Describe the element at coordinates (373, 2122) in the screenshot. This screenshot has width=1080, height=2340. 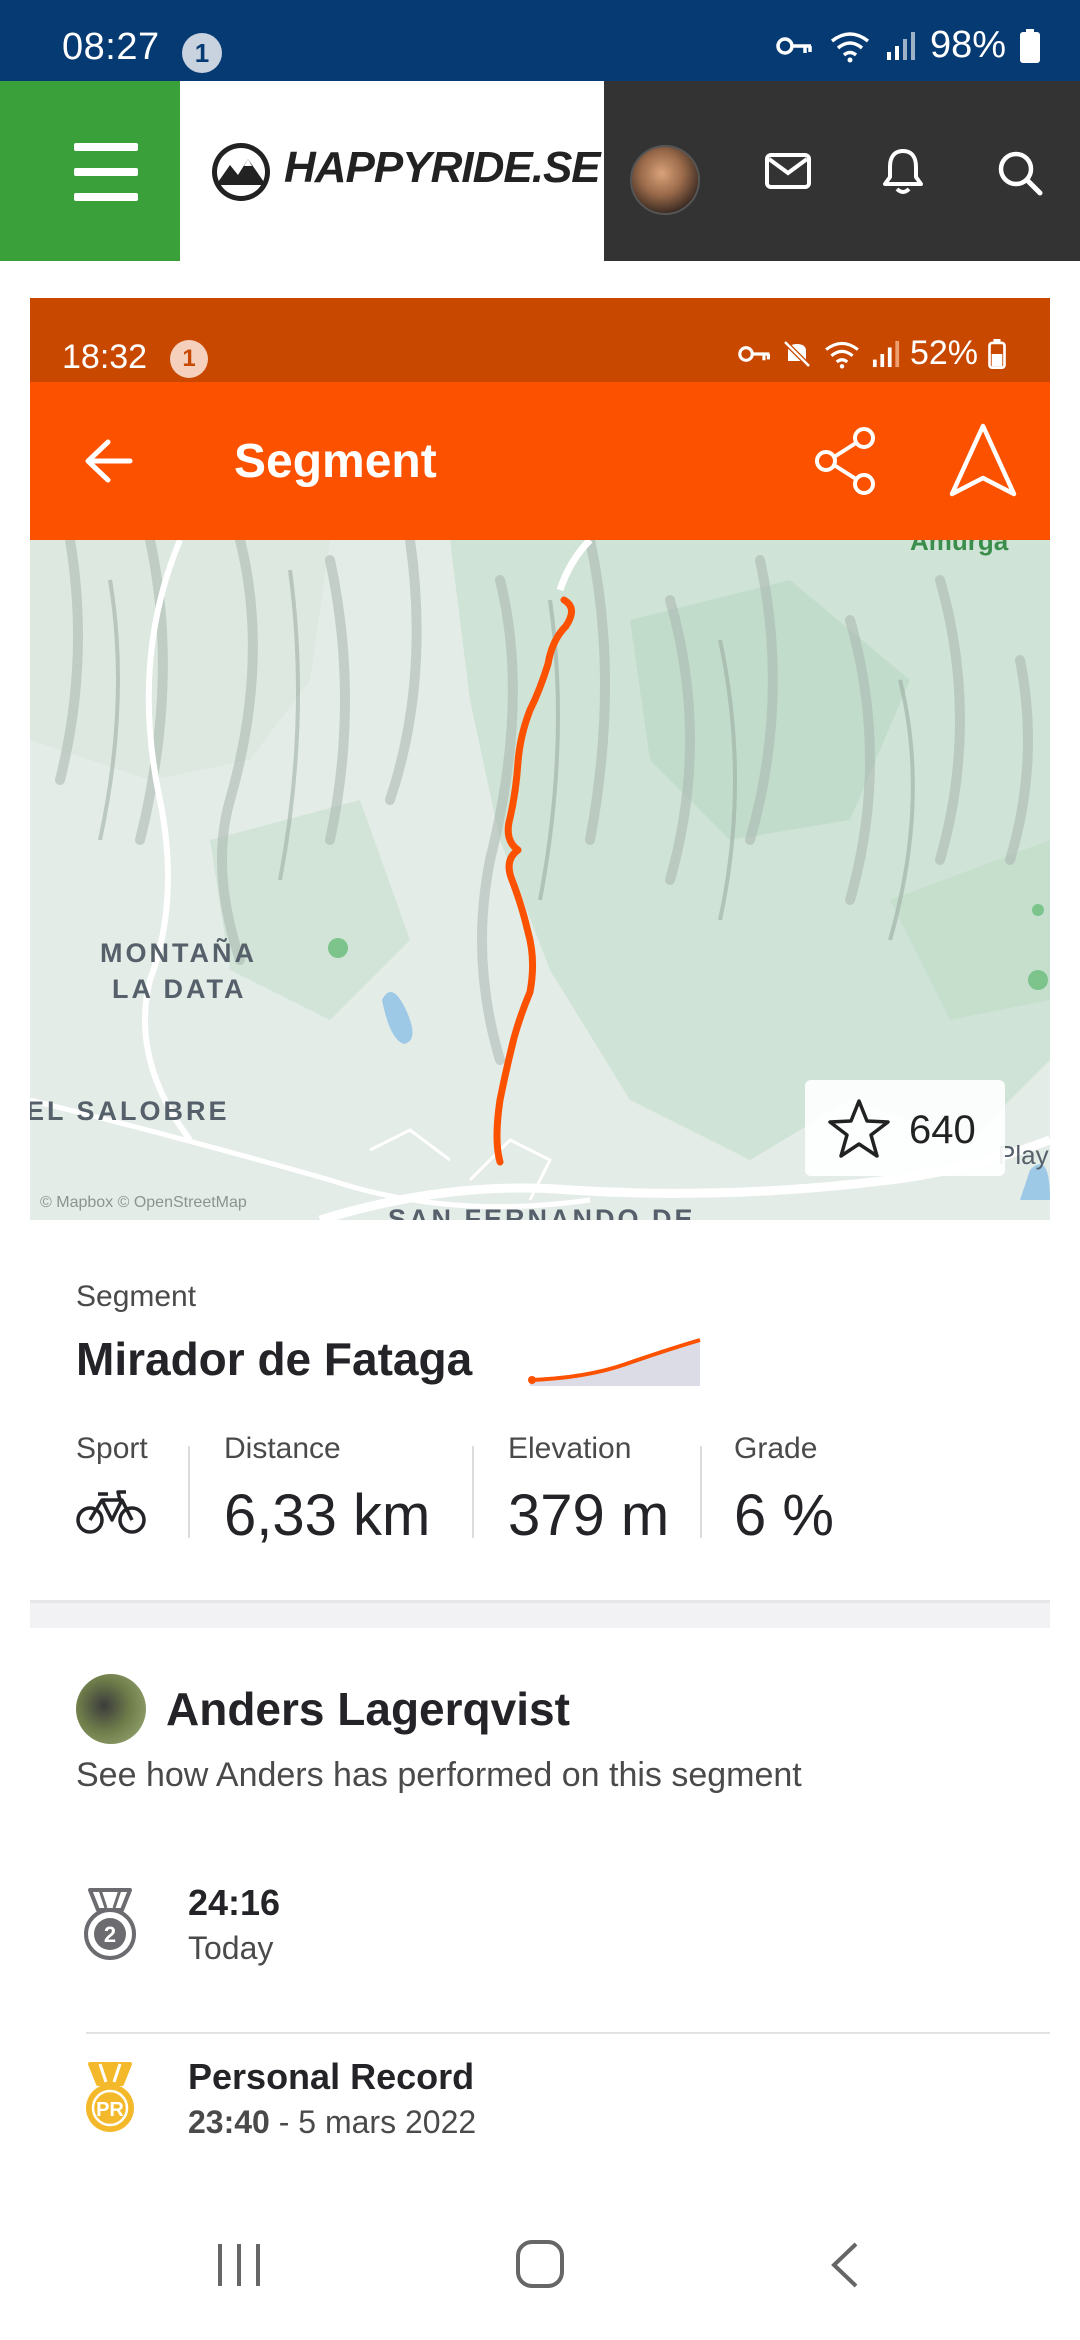
I see `pr-date: - 5 mars 2022` at that location.